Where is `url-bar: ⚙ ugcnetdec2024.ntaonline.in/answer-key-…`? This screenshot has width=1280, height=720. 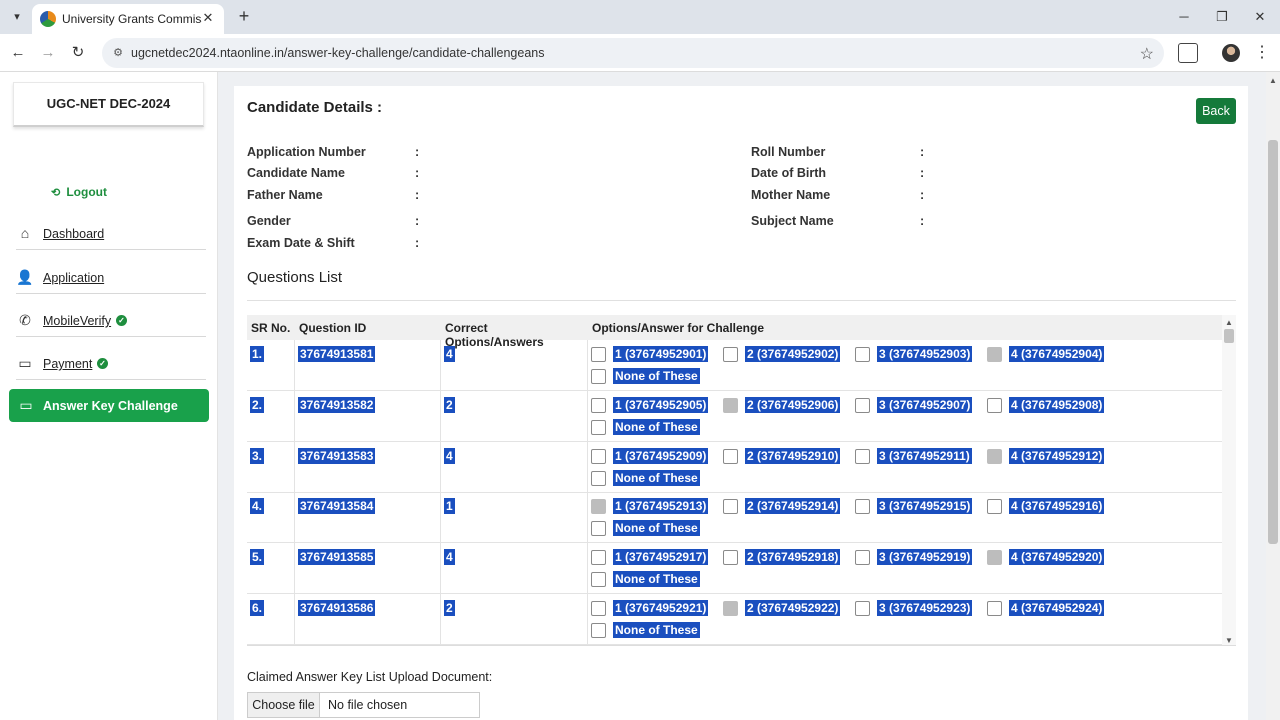 url-bar: ⚙ ugcnetdec2024.ntaonline.in/answer-key-… is located at coordinates (633, 53).